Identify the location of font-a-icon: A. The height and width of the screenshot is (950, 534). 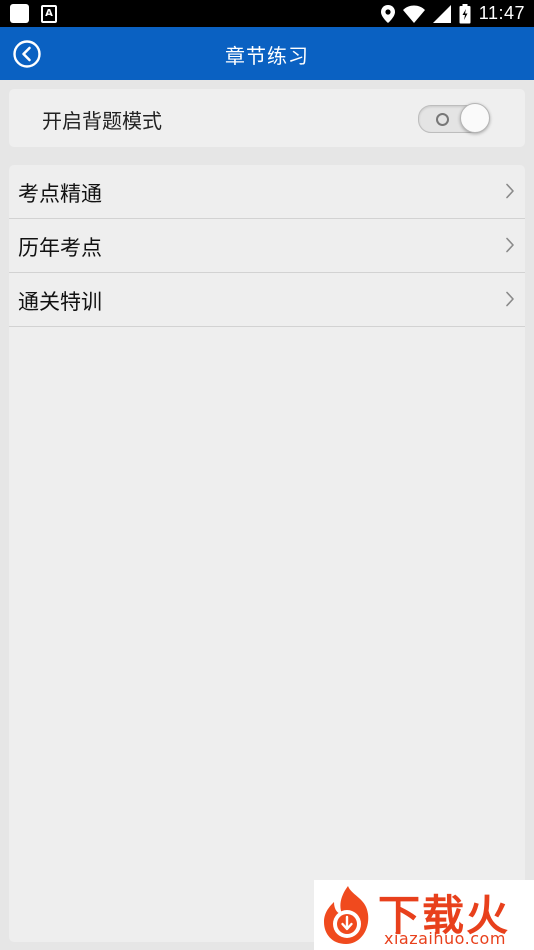
(49, 13).